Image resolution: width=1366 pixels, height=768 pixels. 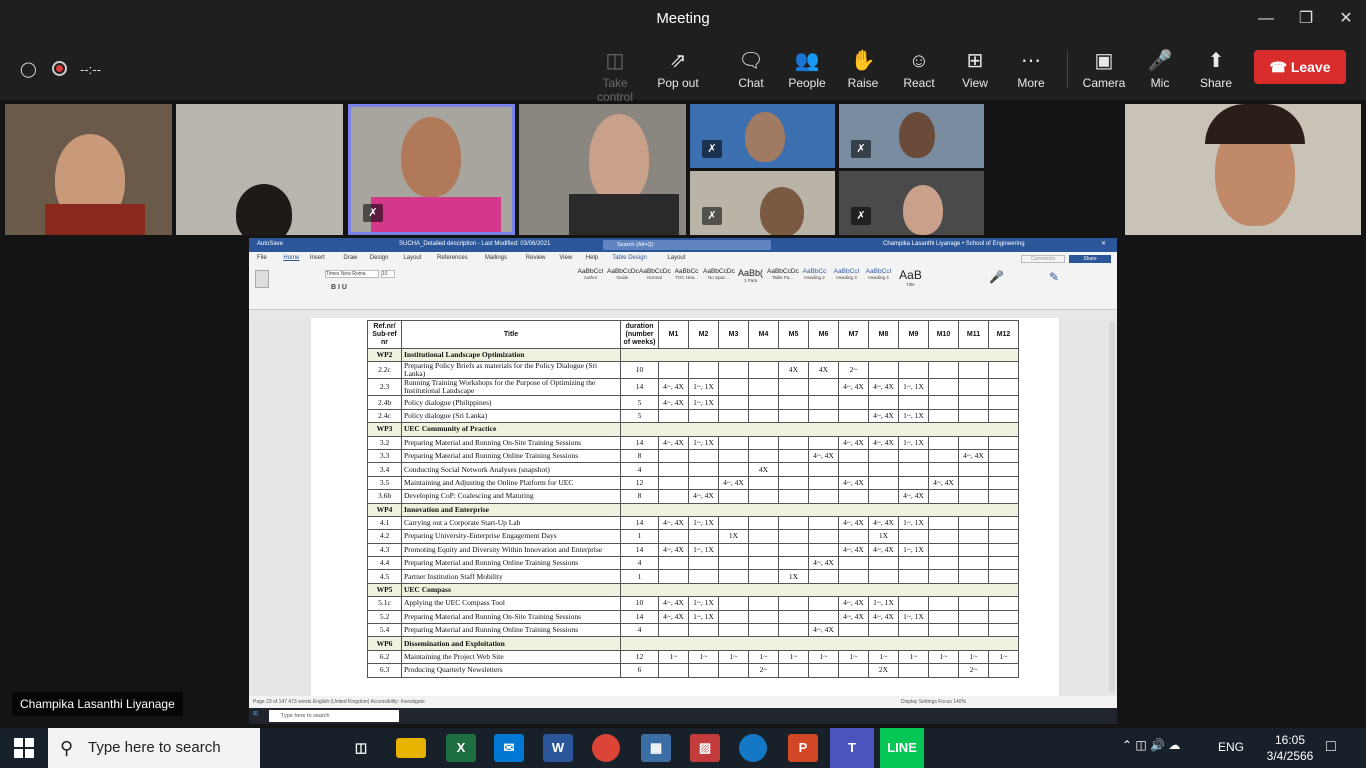 What do you see at coordinates (536, 258) in the screenshot?
I see `word-menu-item: Review` at bounding box center [536, 258].